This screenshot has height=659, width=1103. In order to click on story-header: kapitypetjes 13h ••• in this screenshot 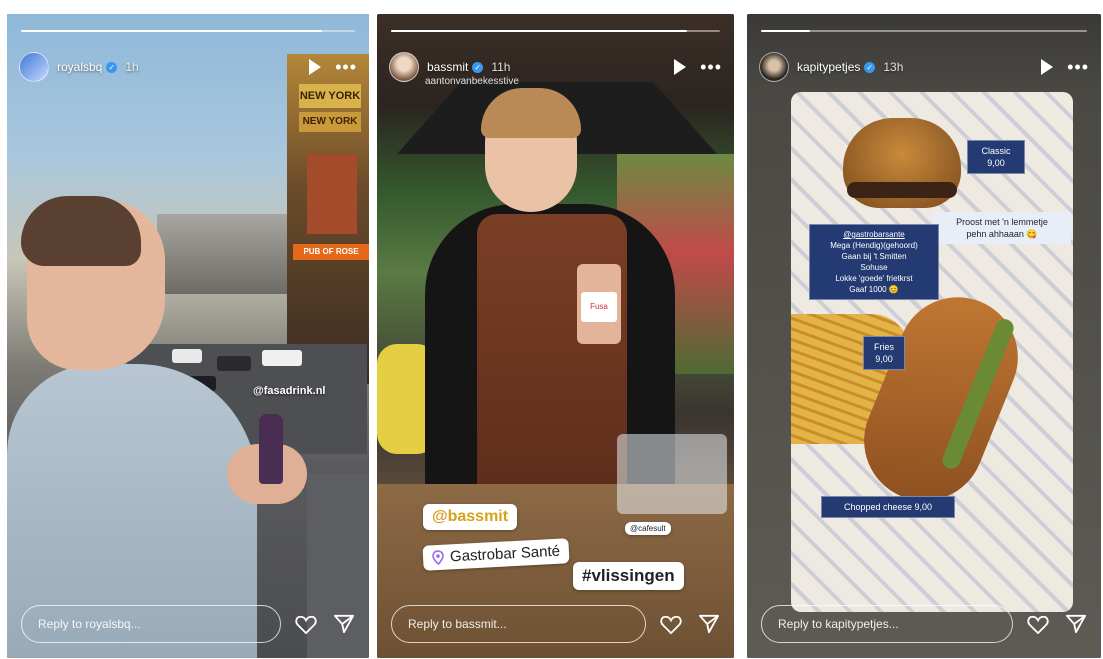, I will do `click(924, 67)`.